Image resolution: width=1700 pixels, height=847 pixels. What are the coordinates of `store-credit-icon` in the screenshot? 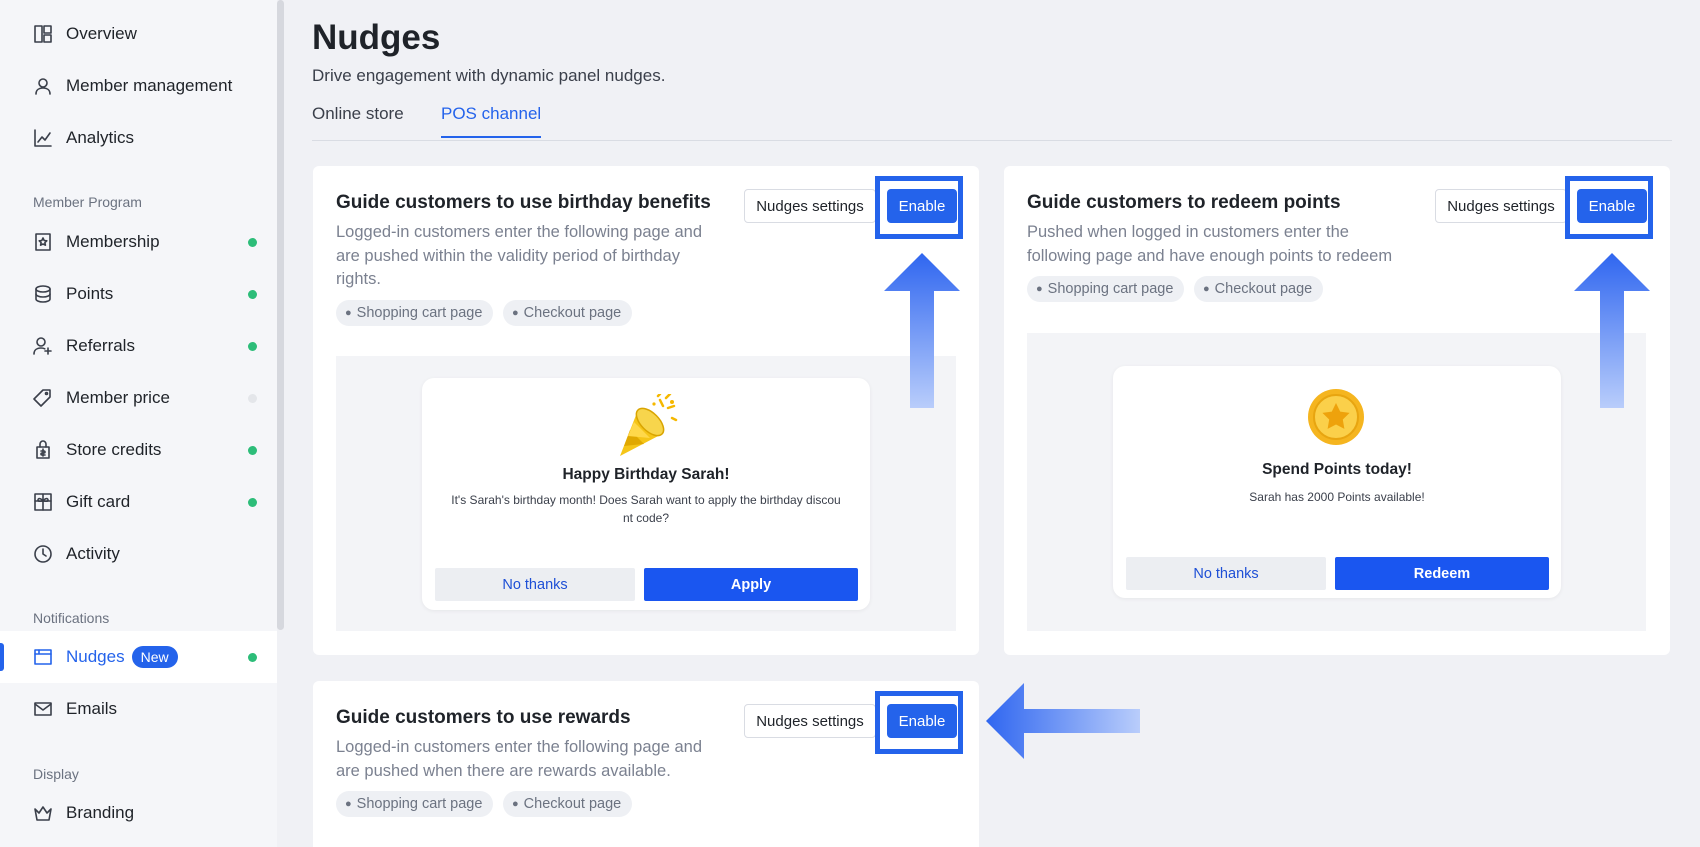 It's located at (43, 450).